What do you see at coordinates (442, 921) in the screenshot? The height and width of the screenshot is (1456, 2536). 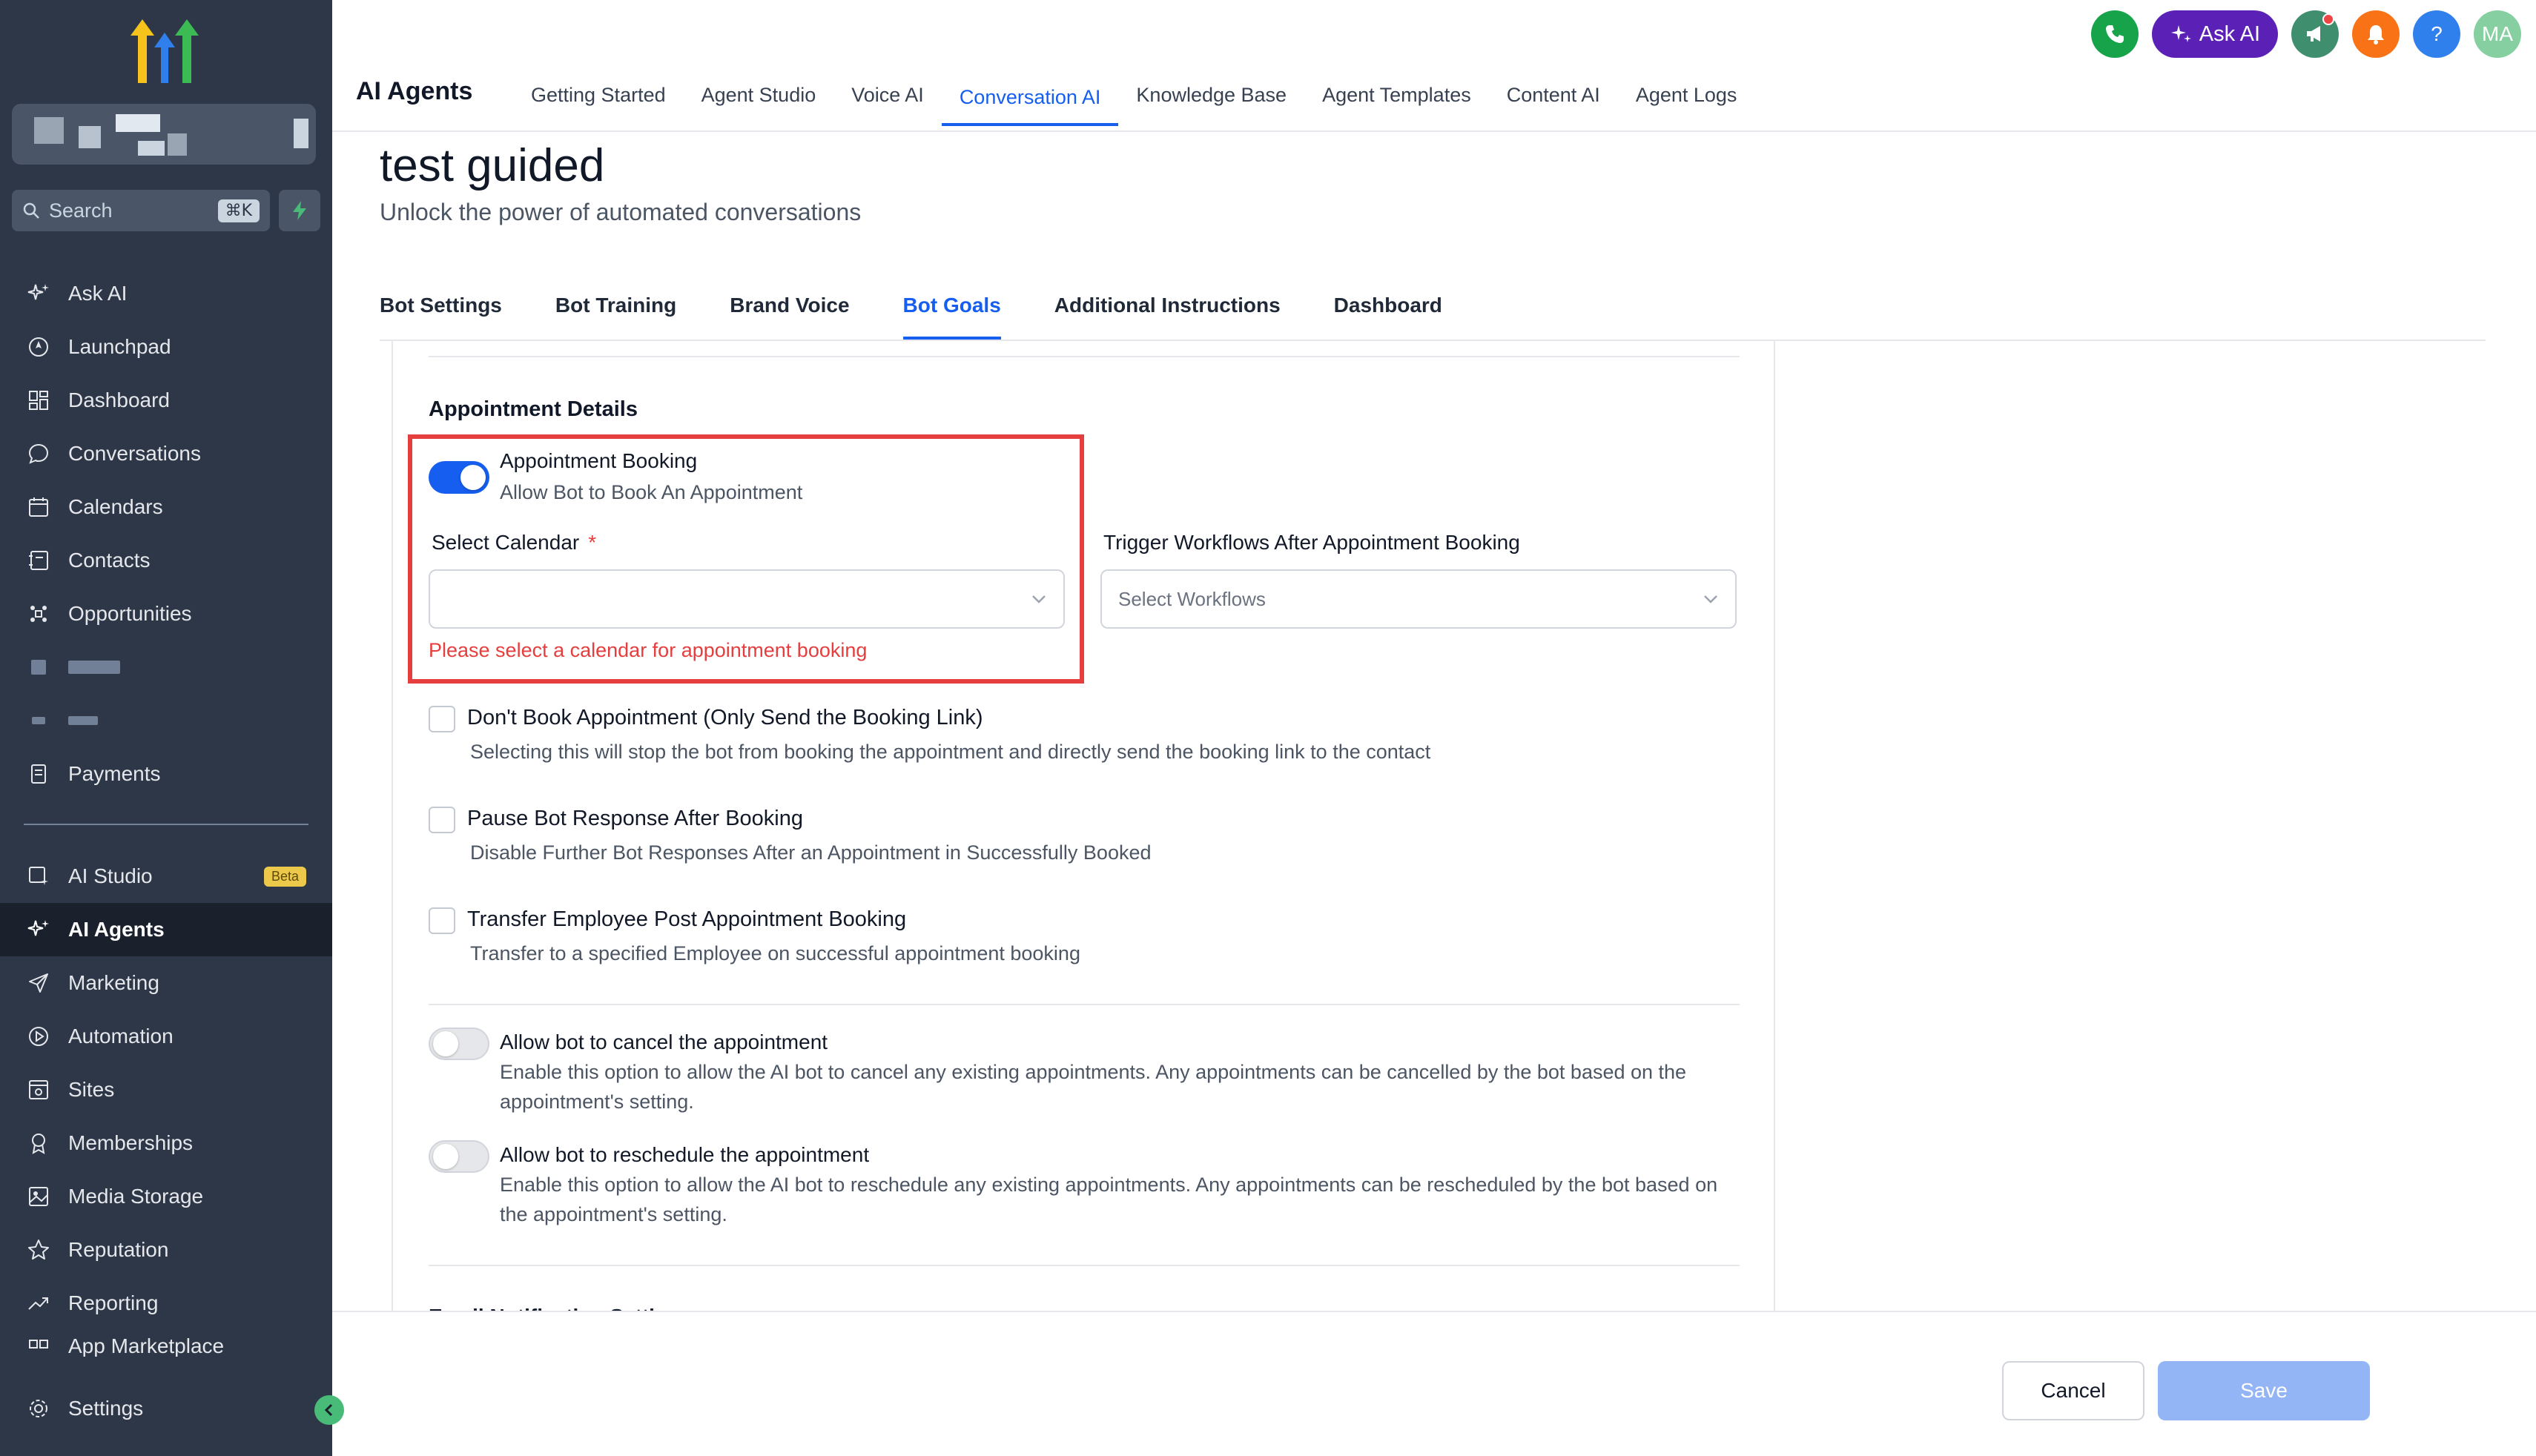 I see `transfer-employee-checkbox` at bounding box center [442, 921].